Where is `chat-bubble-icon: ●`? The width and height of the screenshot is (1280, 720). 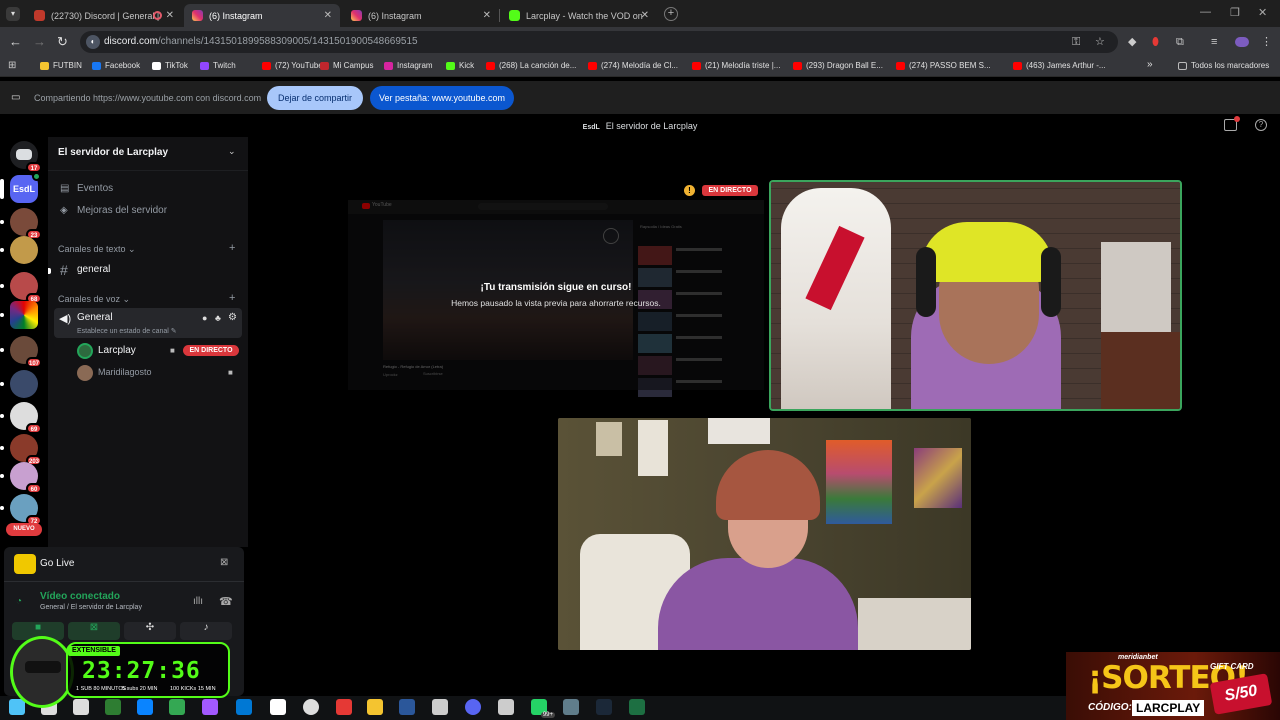
chat-bubble-icon: ● is located at coordinates (204, 318).